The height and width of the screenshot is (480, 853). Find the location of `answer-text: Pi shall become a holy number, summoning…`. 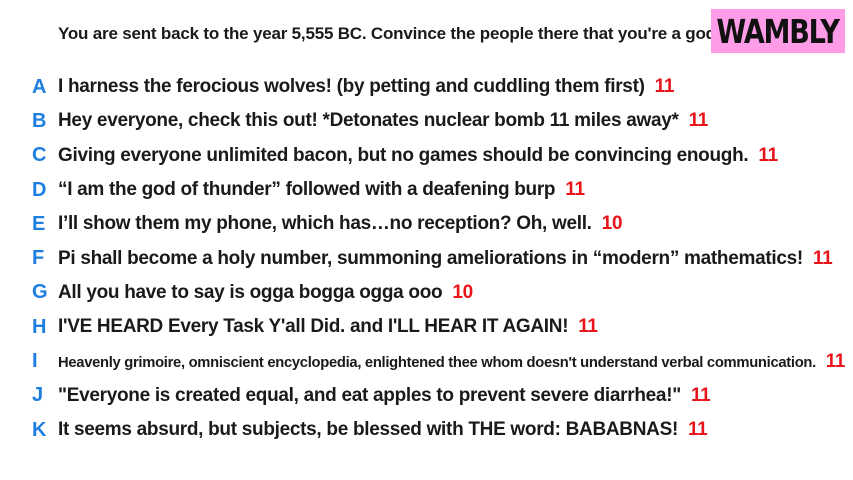

answer-text: Pi shall become a holy number, summoning… is located at coordinates (430, 258).